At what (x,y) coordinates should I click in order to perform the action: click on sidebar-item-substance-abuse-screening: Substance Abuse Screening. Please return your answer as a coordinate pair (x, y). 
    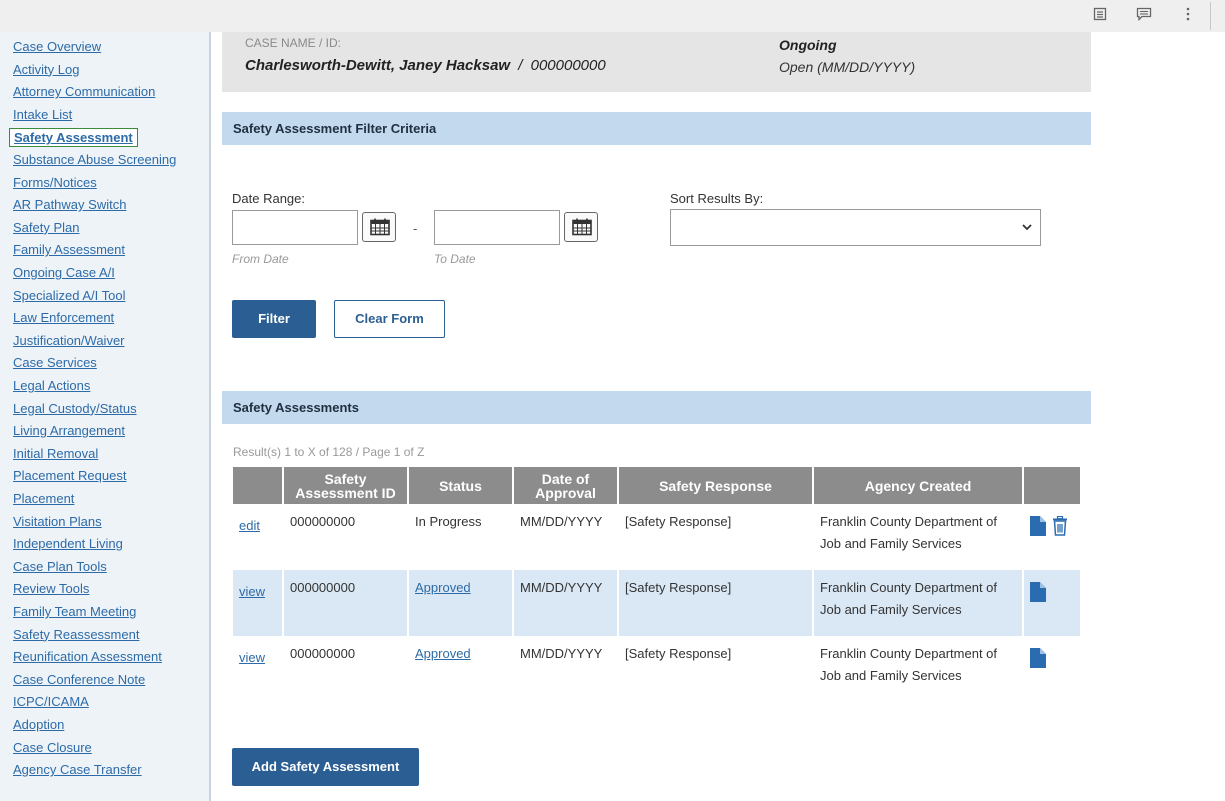
    Looking at the image, I should click on (94, 160).